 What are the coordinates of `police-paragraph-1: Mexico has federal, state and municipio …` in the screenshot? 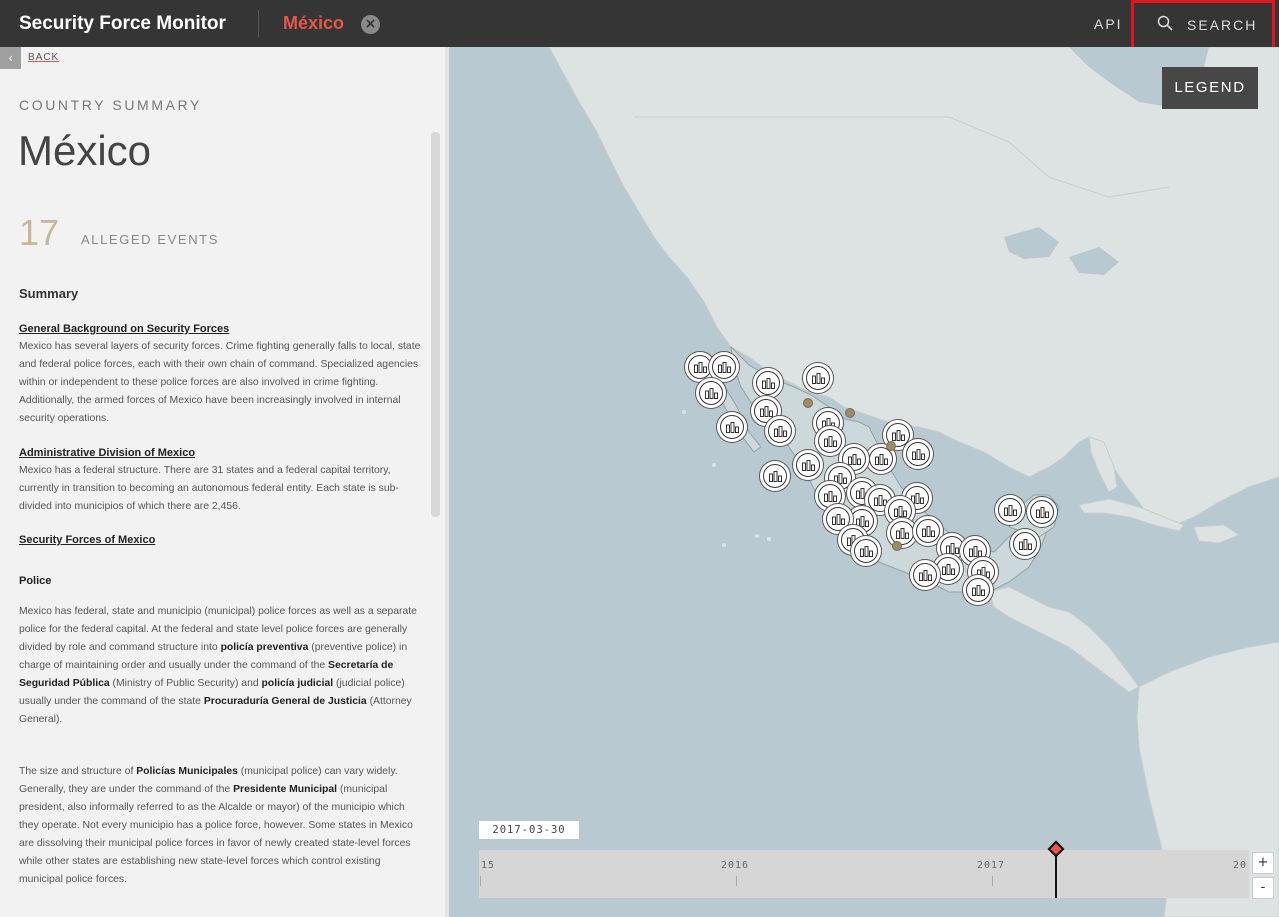 It's located at (222, 666).